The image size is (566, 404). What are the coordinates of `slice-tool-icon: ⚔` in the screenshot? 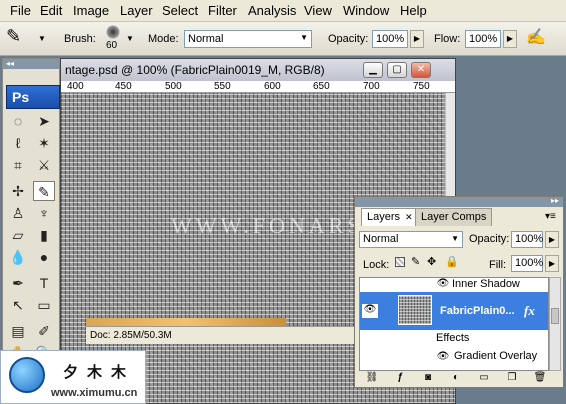 It's located at (44, 165).